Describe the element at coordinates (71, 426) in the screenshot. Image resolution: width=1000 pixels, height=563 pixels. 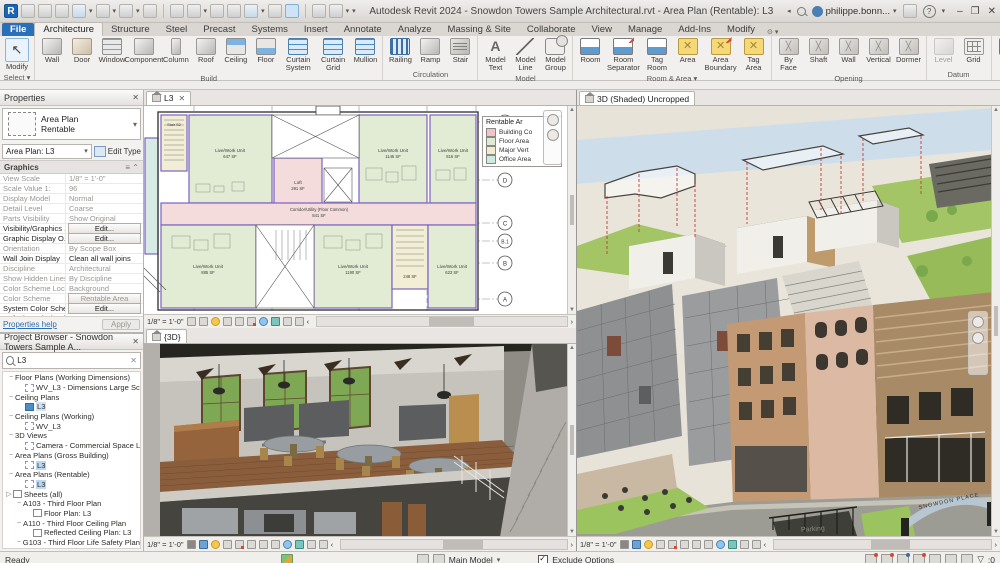
I see `tree-item: WV_L3` at that location.